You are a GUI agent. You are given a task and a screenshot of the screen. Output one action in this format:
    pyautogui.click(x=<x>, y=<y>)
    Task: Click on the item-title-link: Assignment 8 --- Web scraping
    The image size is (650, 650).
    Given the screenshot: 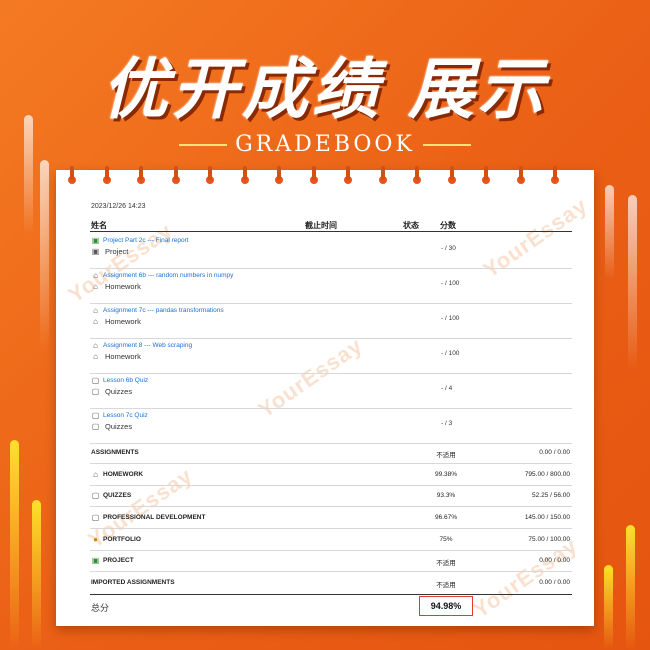 What is the action you would take?
    pyautogui.click(x=147, y=345)
    